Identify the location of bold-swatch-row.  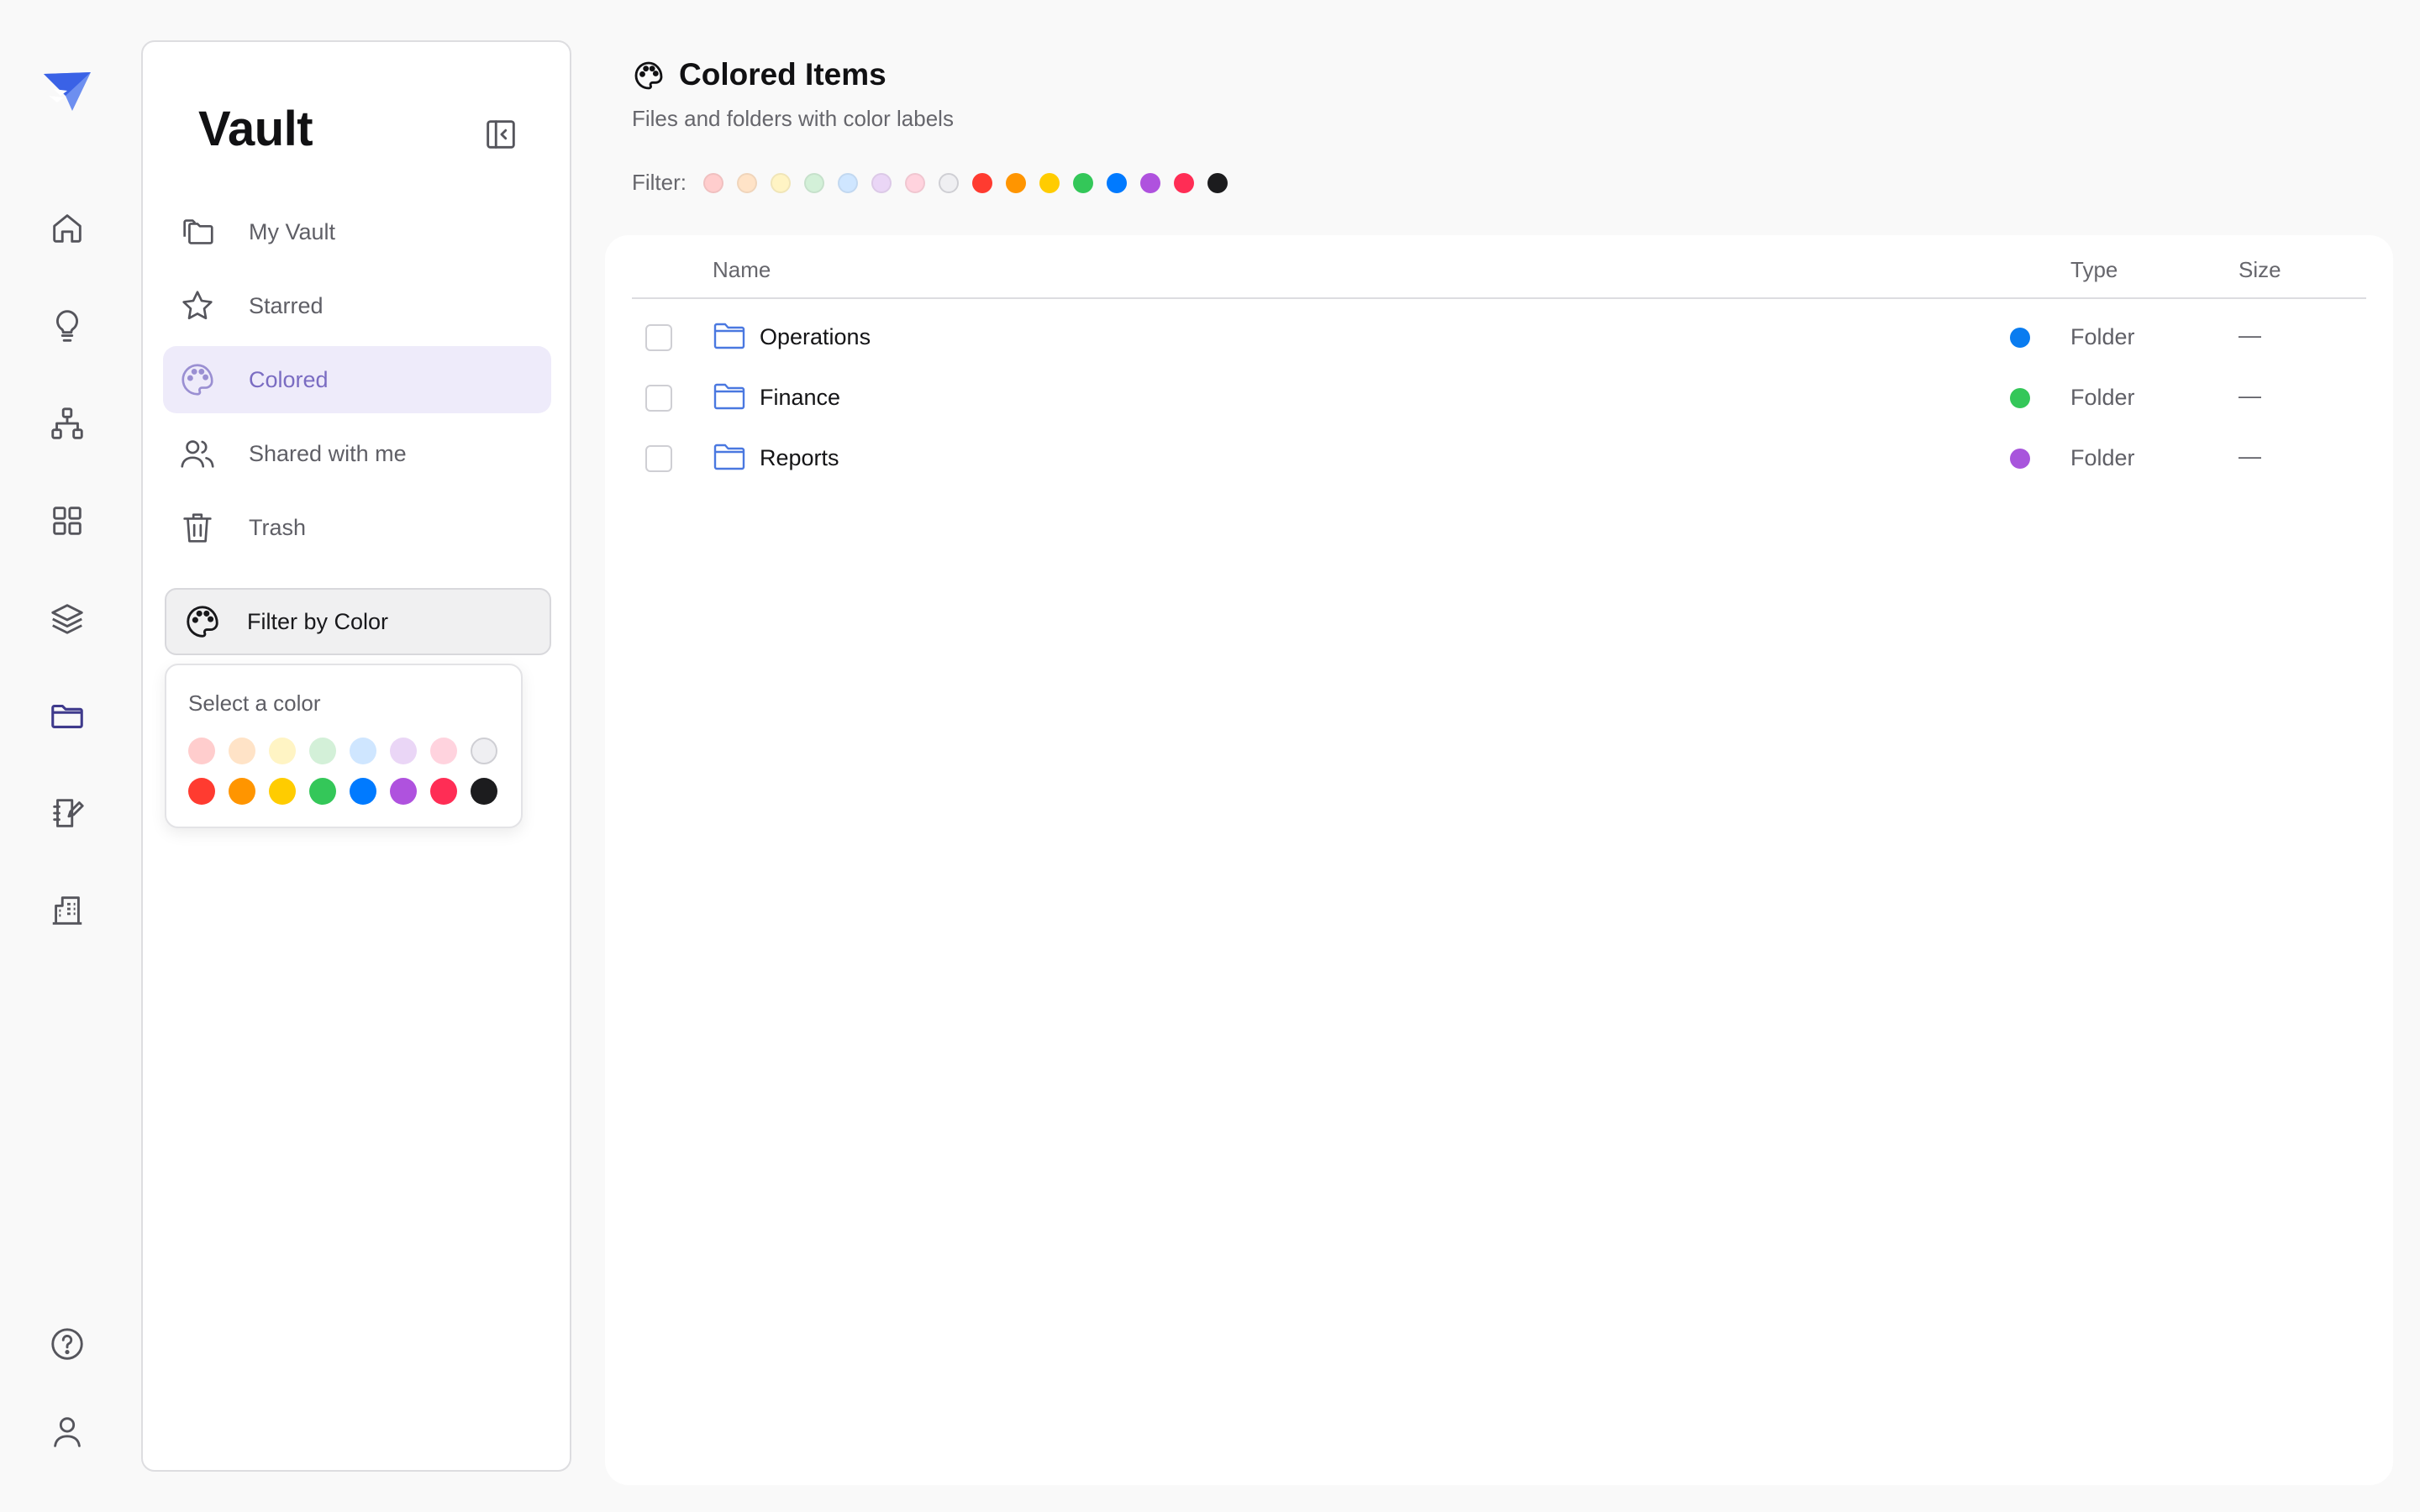
(349, 791).